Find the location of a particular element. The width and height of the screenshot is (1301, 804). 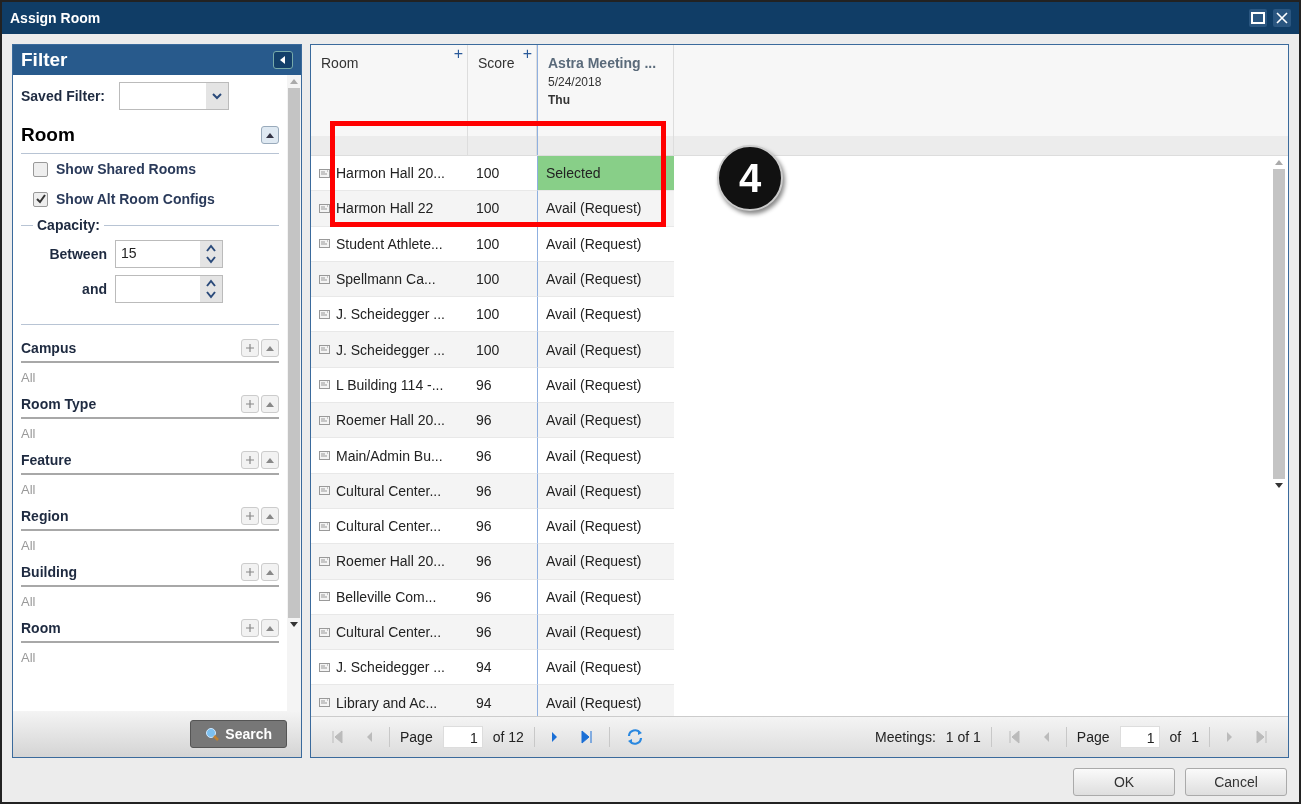

capacity-min-field: 15 is located at coordinates (169, 253).